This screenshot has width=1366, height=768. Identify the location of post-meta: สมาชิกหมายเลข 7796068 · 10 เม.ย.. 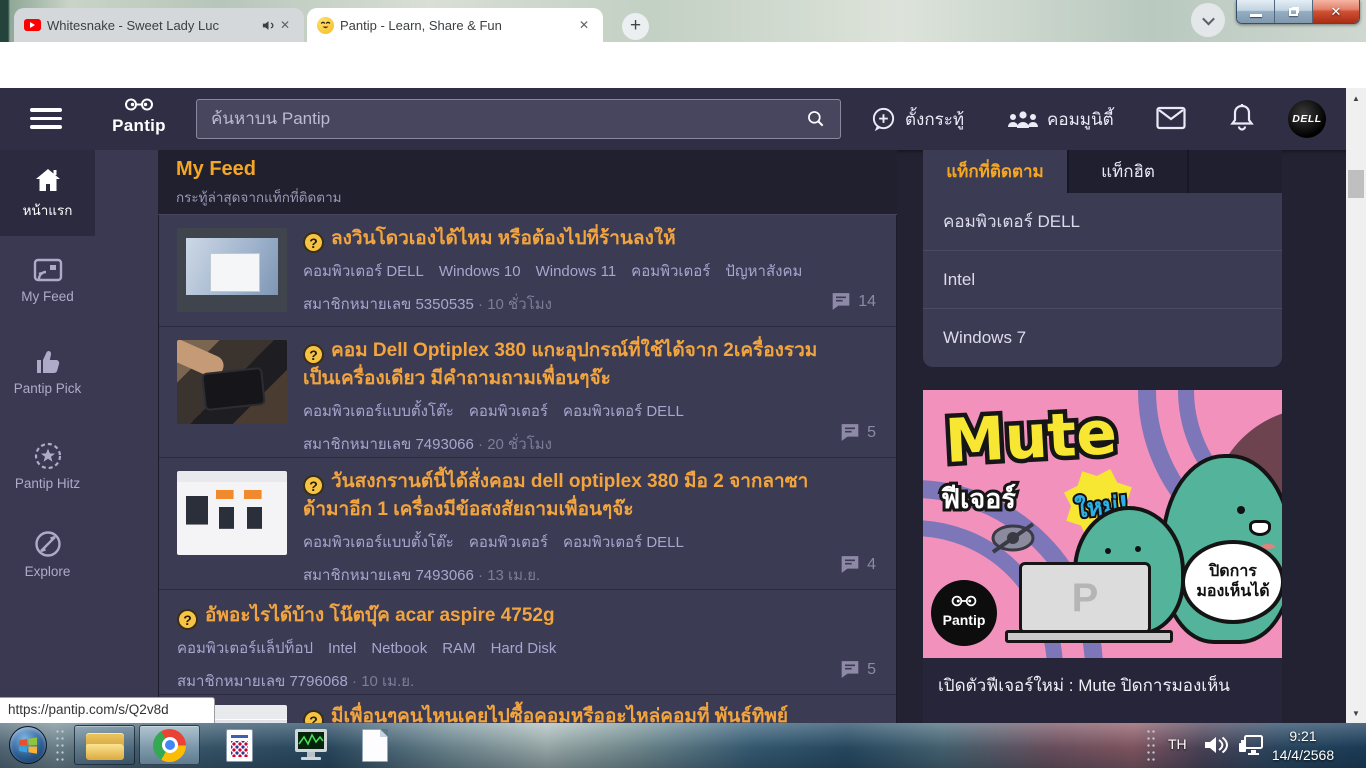
(296, 681).